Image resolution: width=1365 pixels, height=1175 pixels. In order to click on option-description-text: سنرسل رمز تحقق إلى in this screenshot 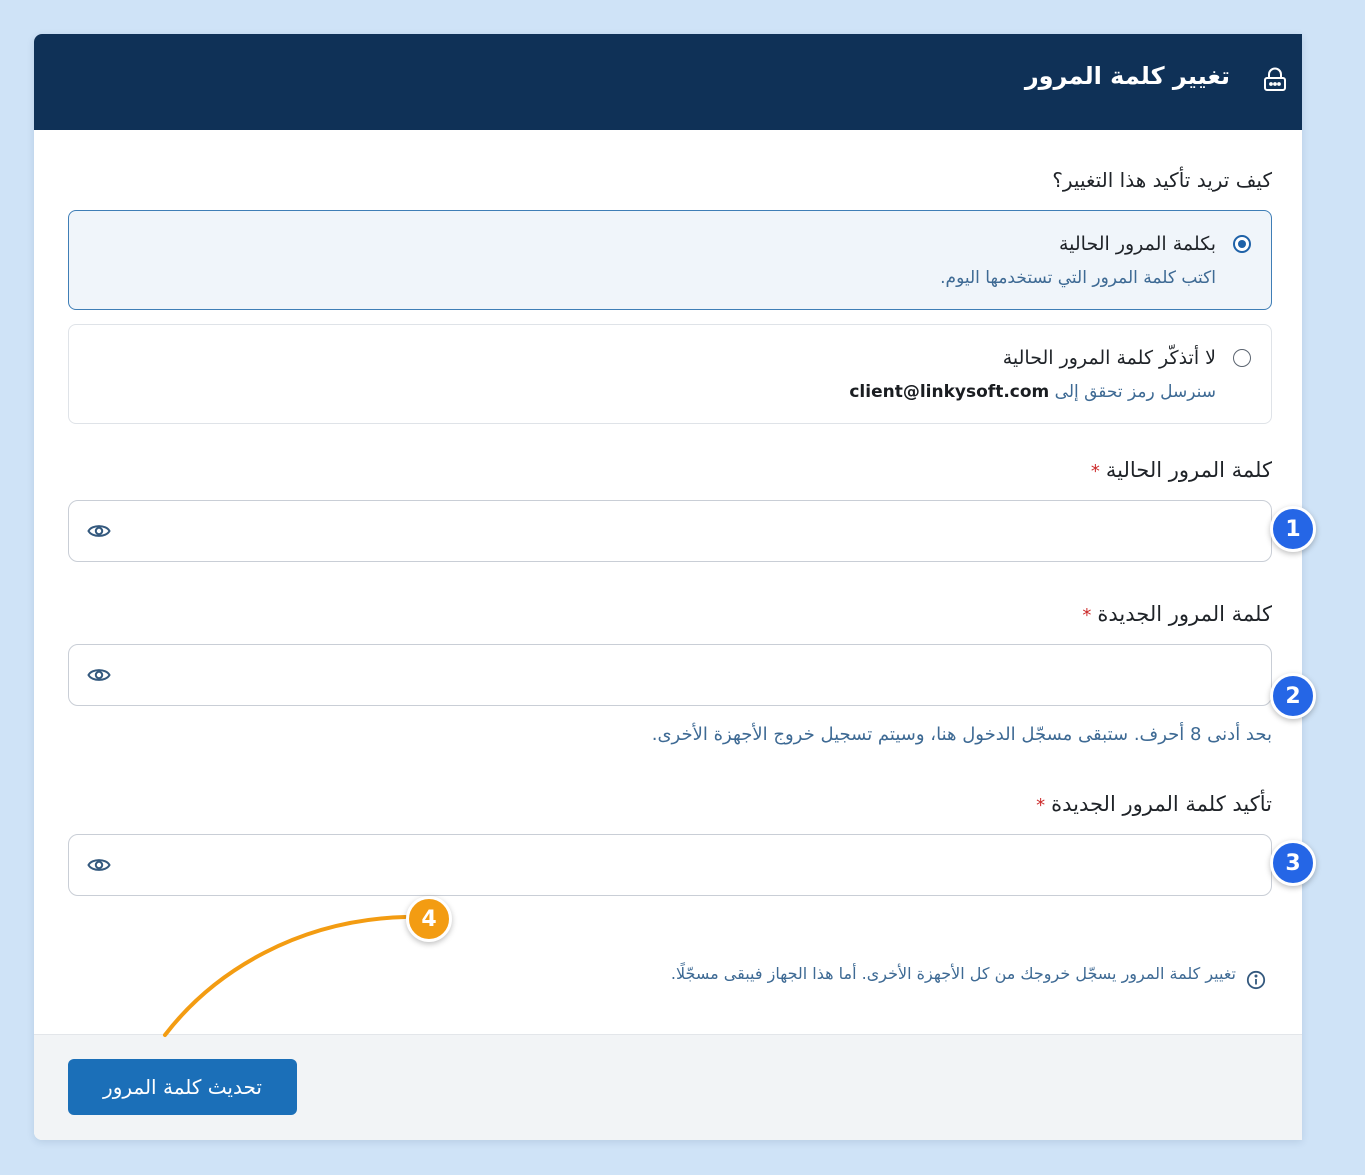, I will do `click(1135, 392)`.